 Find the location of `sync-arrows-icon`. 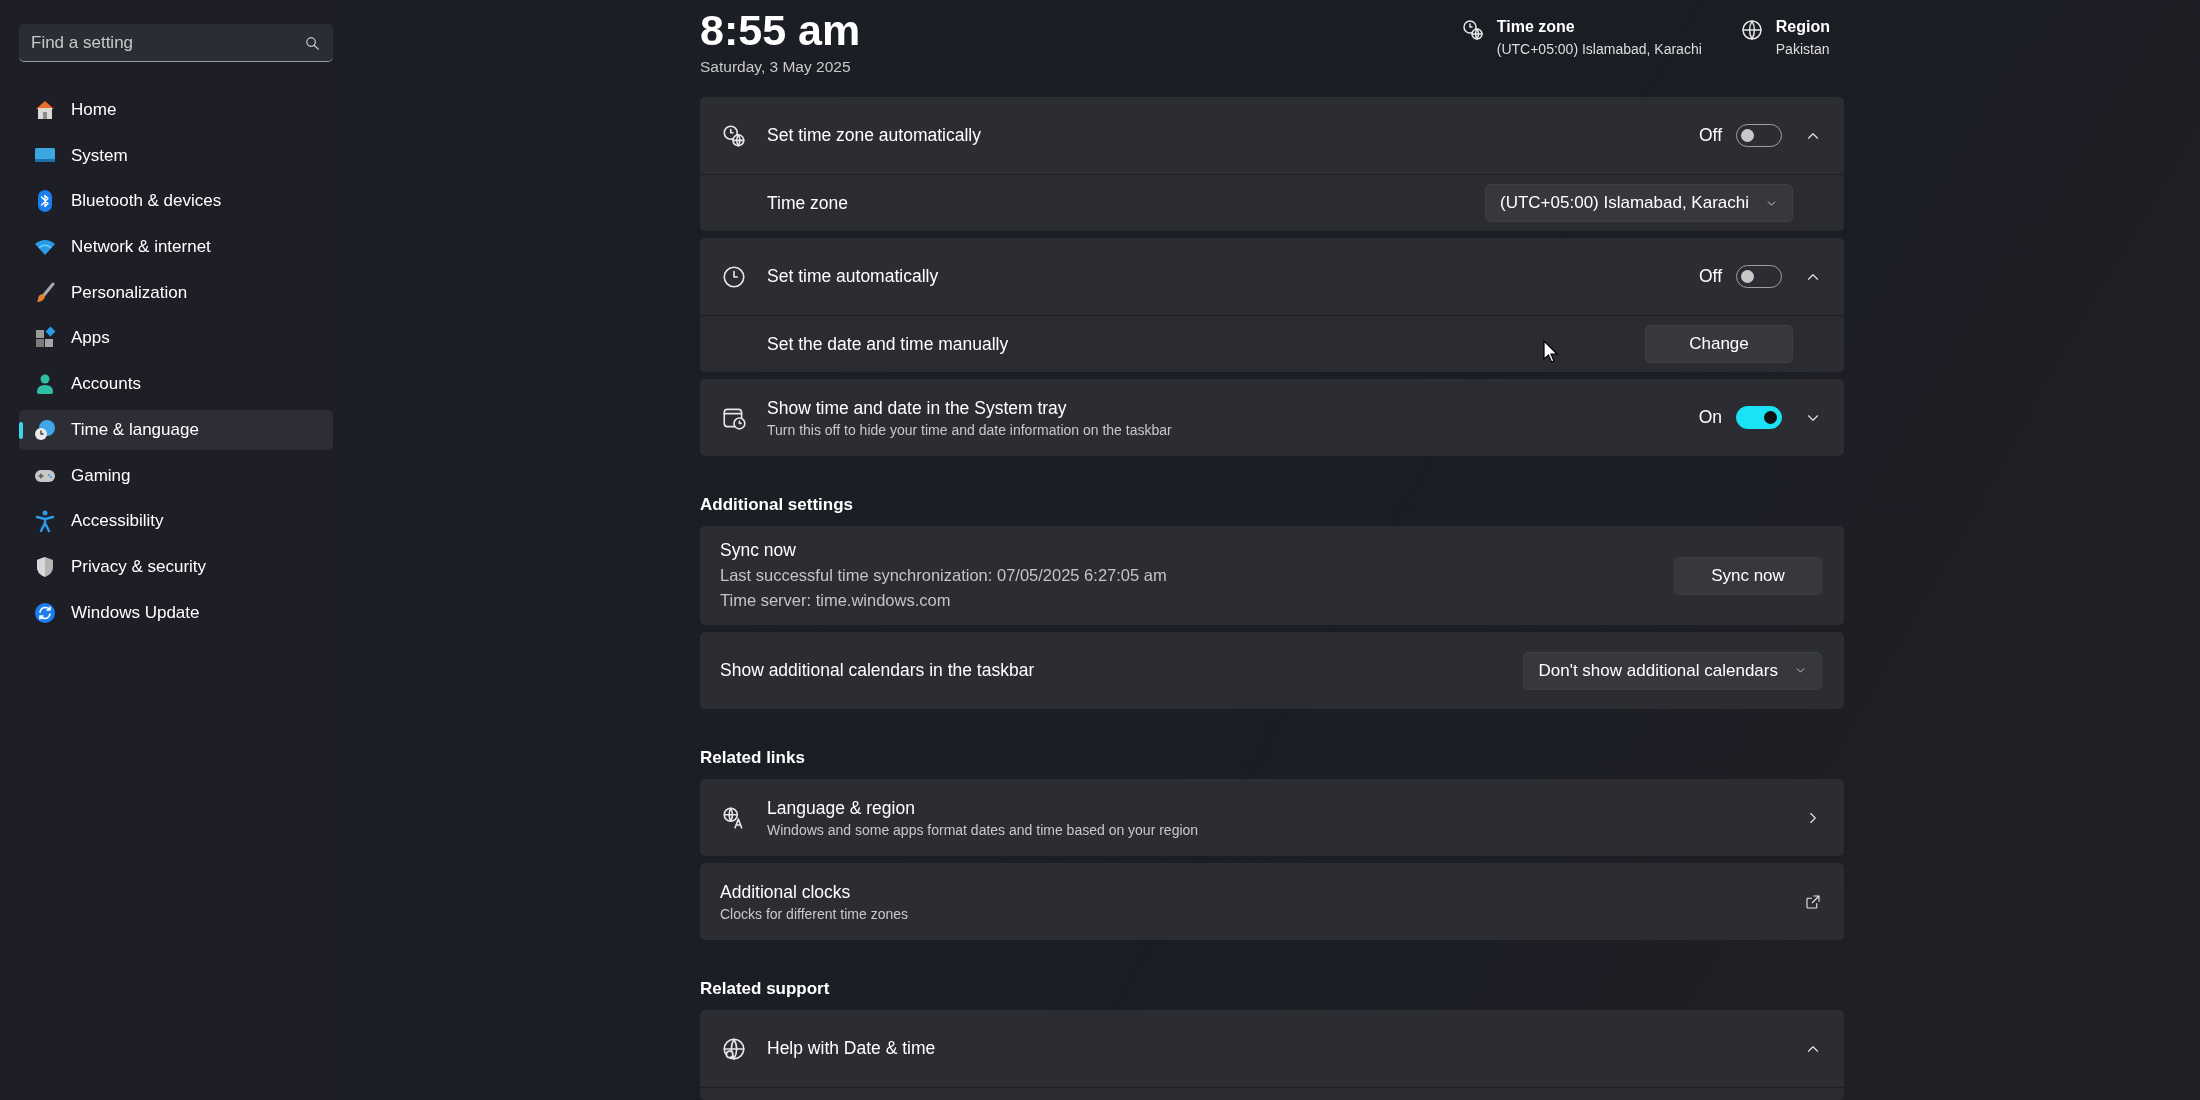

sync-arrows-icon is located at coordinates (45, 612).